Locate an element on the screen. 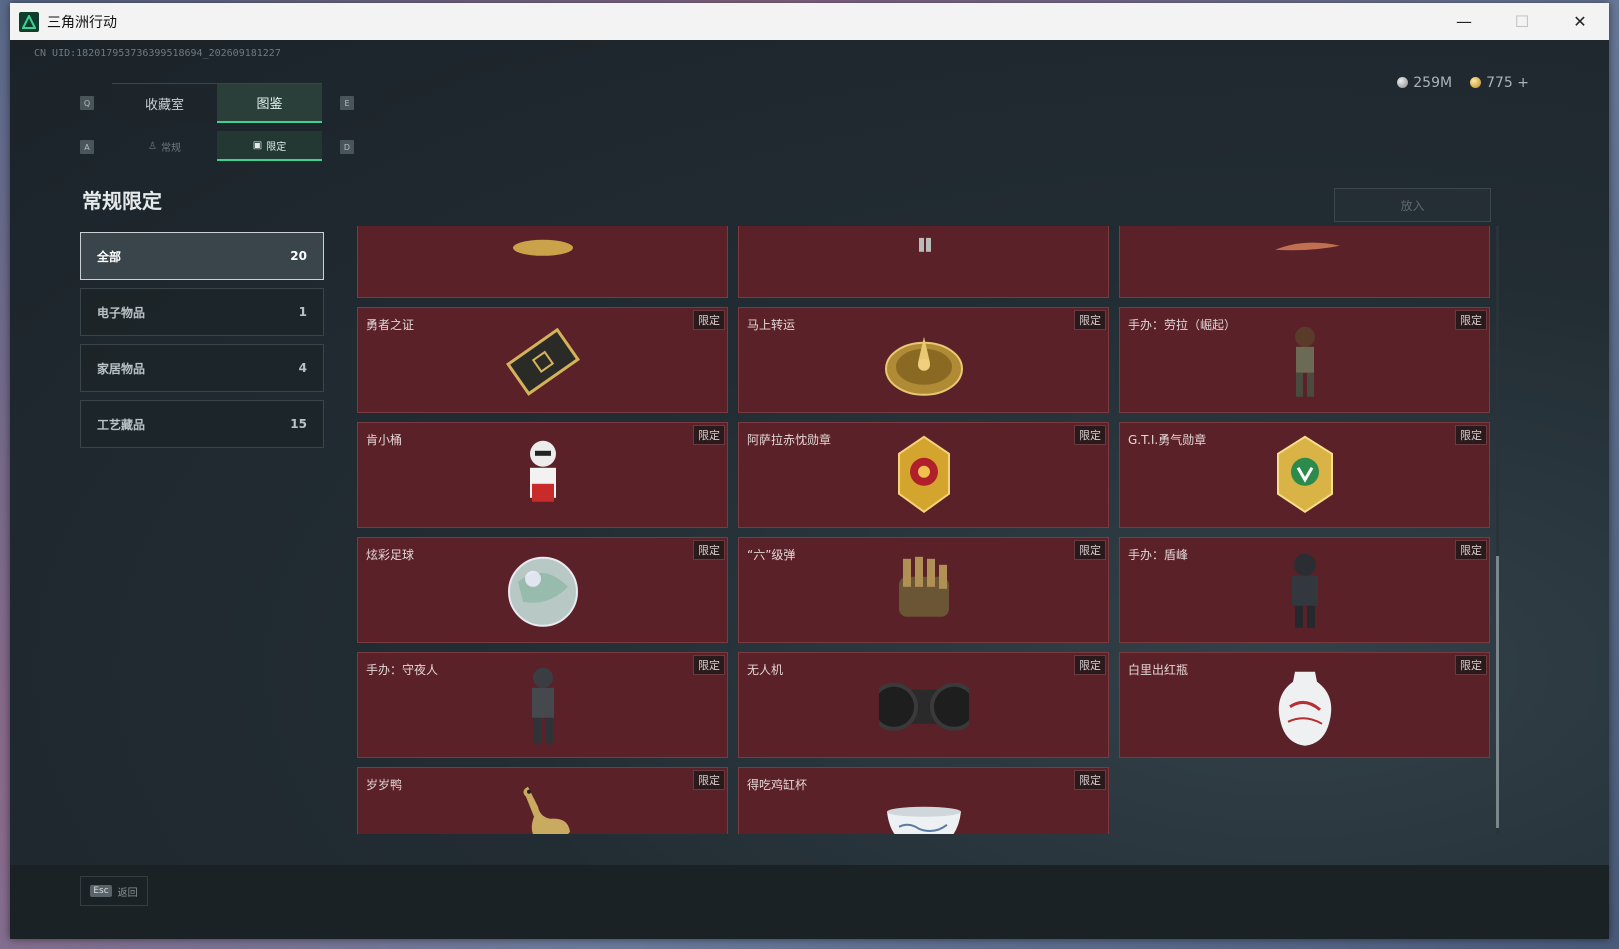 Image resolution: width=1619 pixels, height=949 pixels. item-name: 勇者之证 is located at coordinates (390, 325).